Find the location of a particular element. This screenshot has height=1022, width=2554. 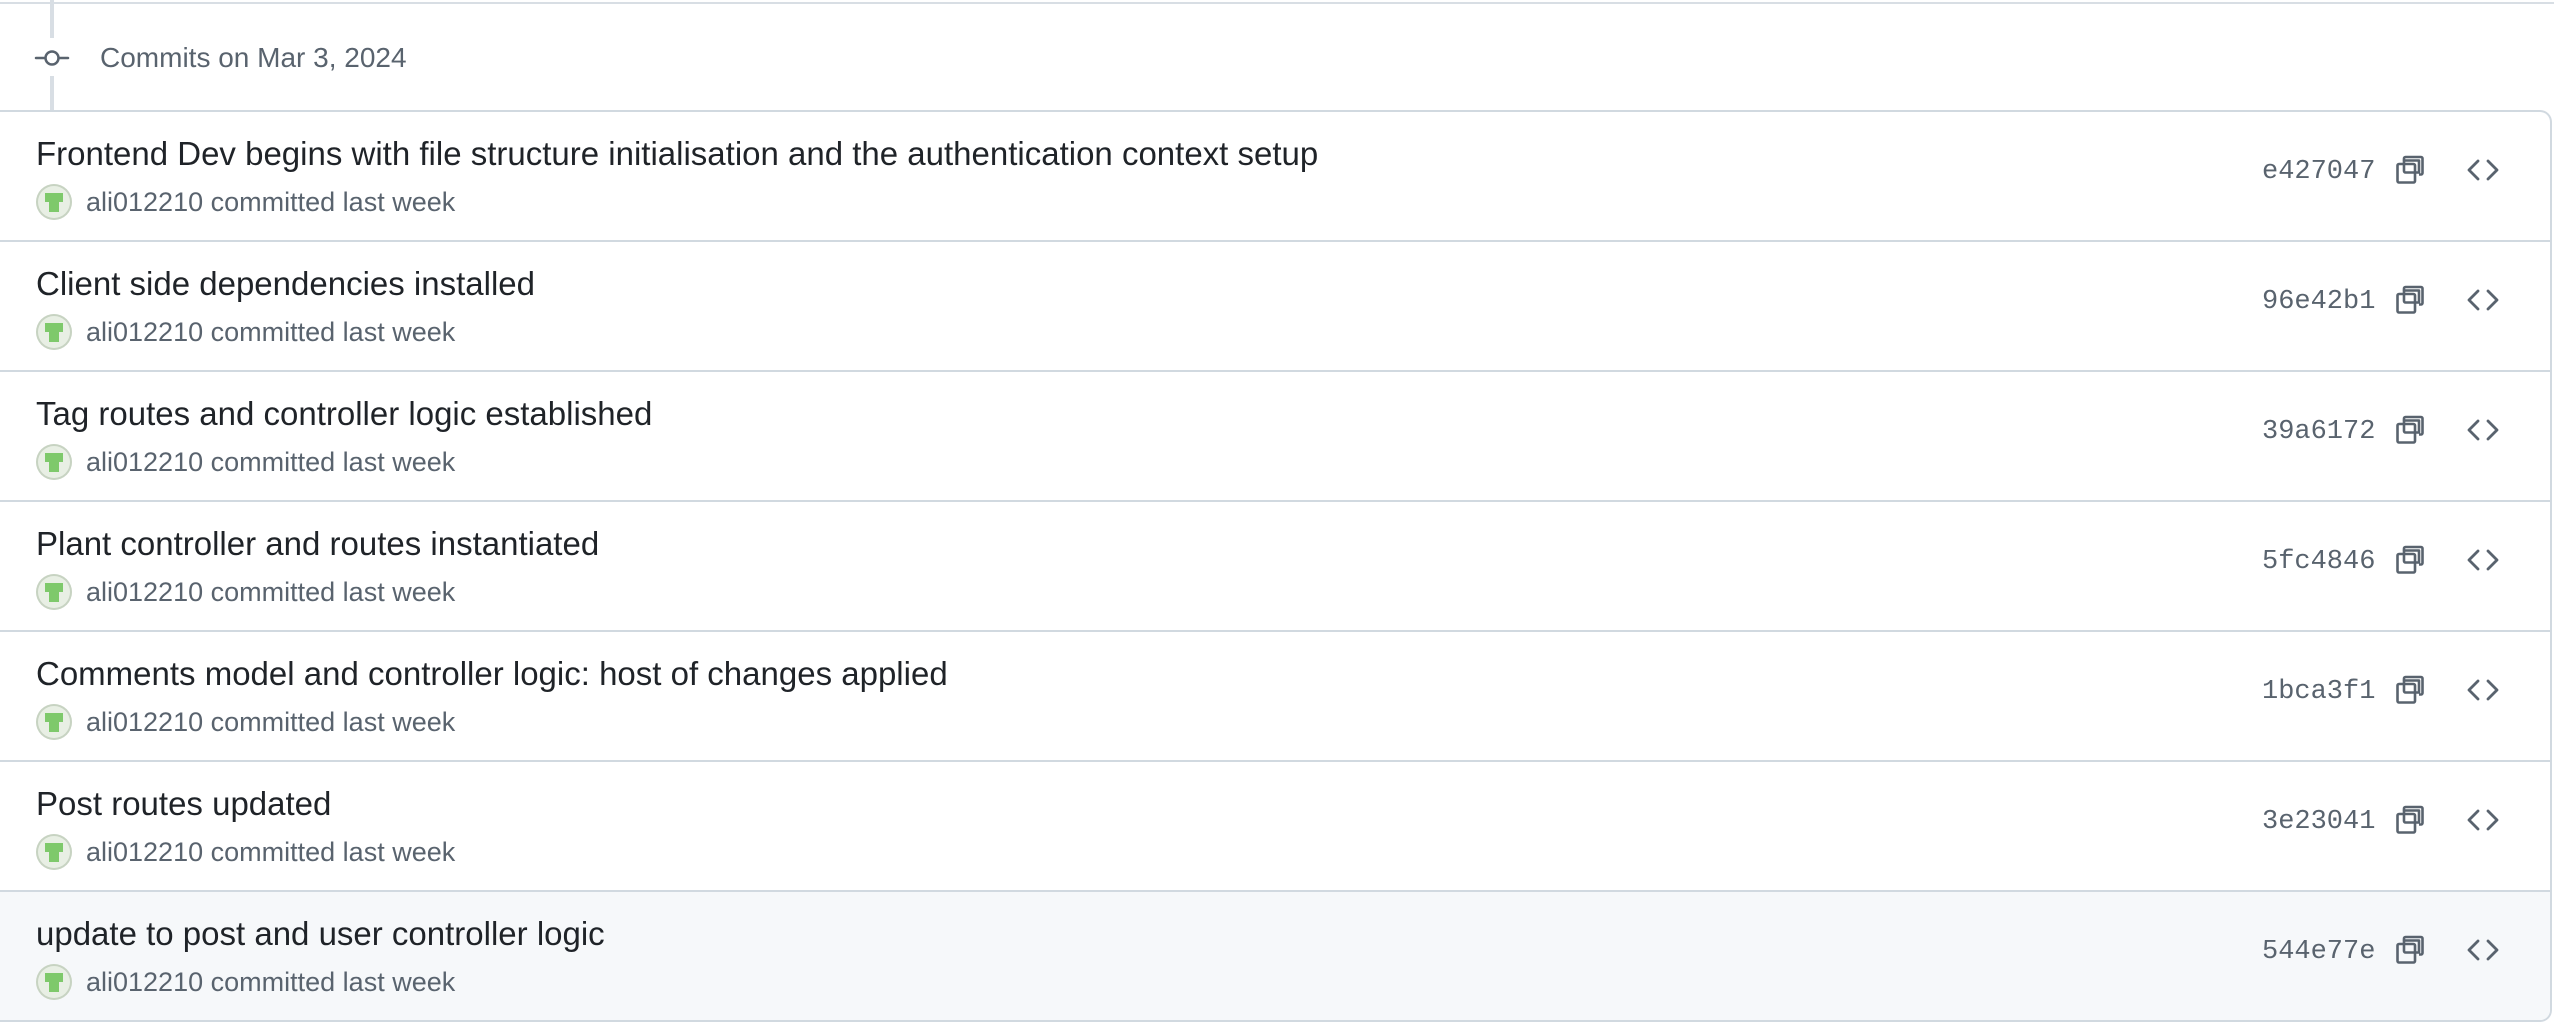

commit-message-link: Post routes updated is located at coordinates (183, 804).